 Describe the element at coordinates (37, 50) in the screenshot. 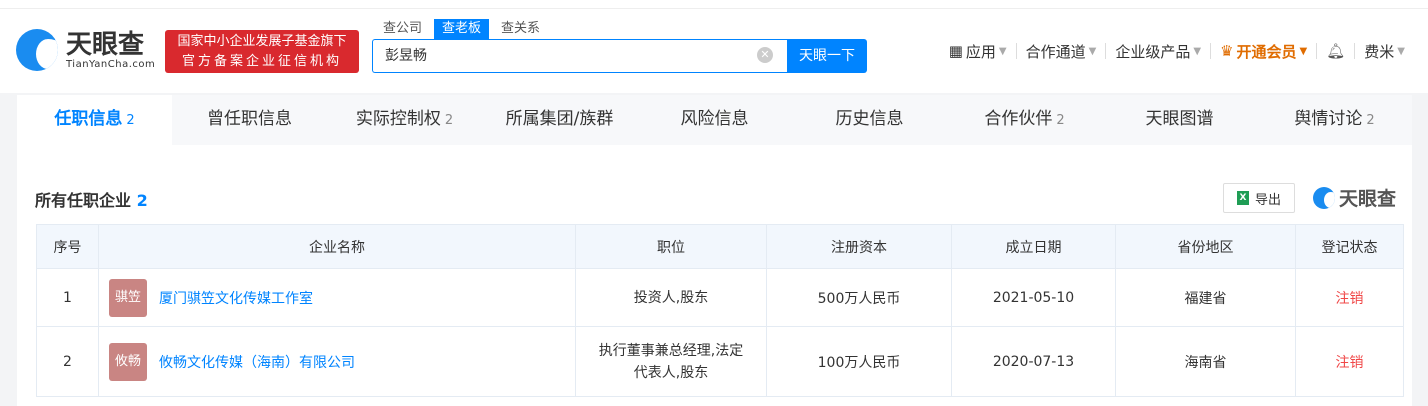

I see `logo-icon` at that location.